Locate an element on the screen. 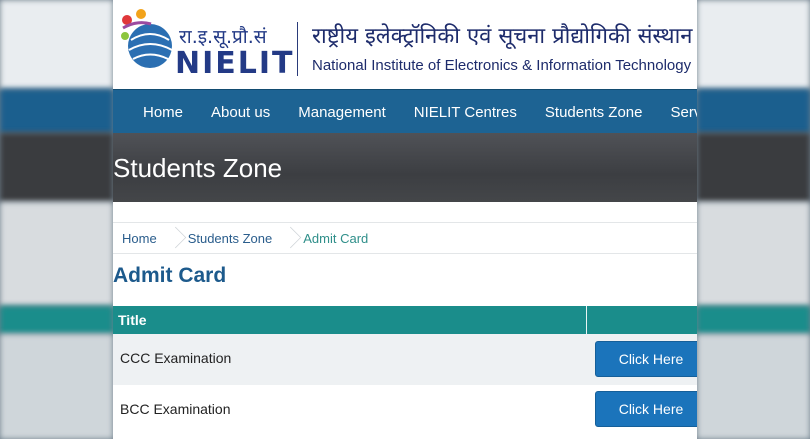  breadcrumb-admit-card: Admit Card is located at coordinates (336, 238).